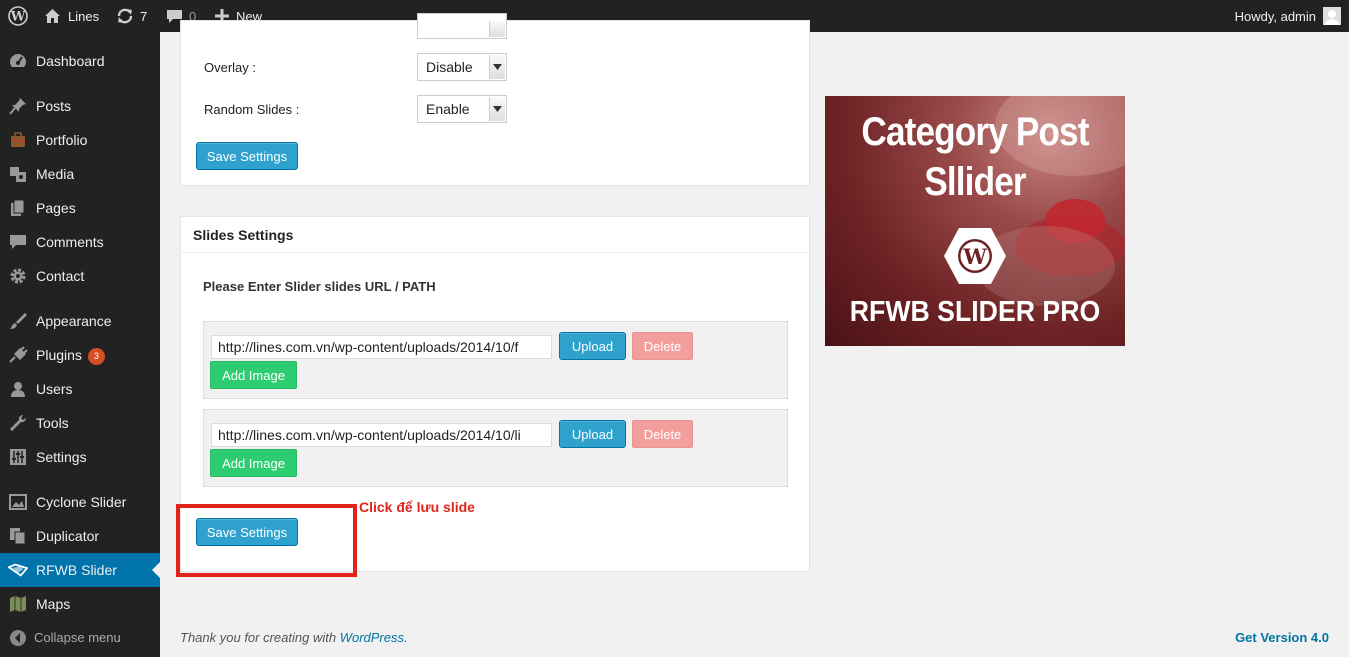  I want to click on sidebar-item-posts: Posts, so click(80, 106).